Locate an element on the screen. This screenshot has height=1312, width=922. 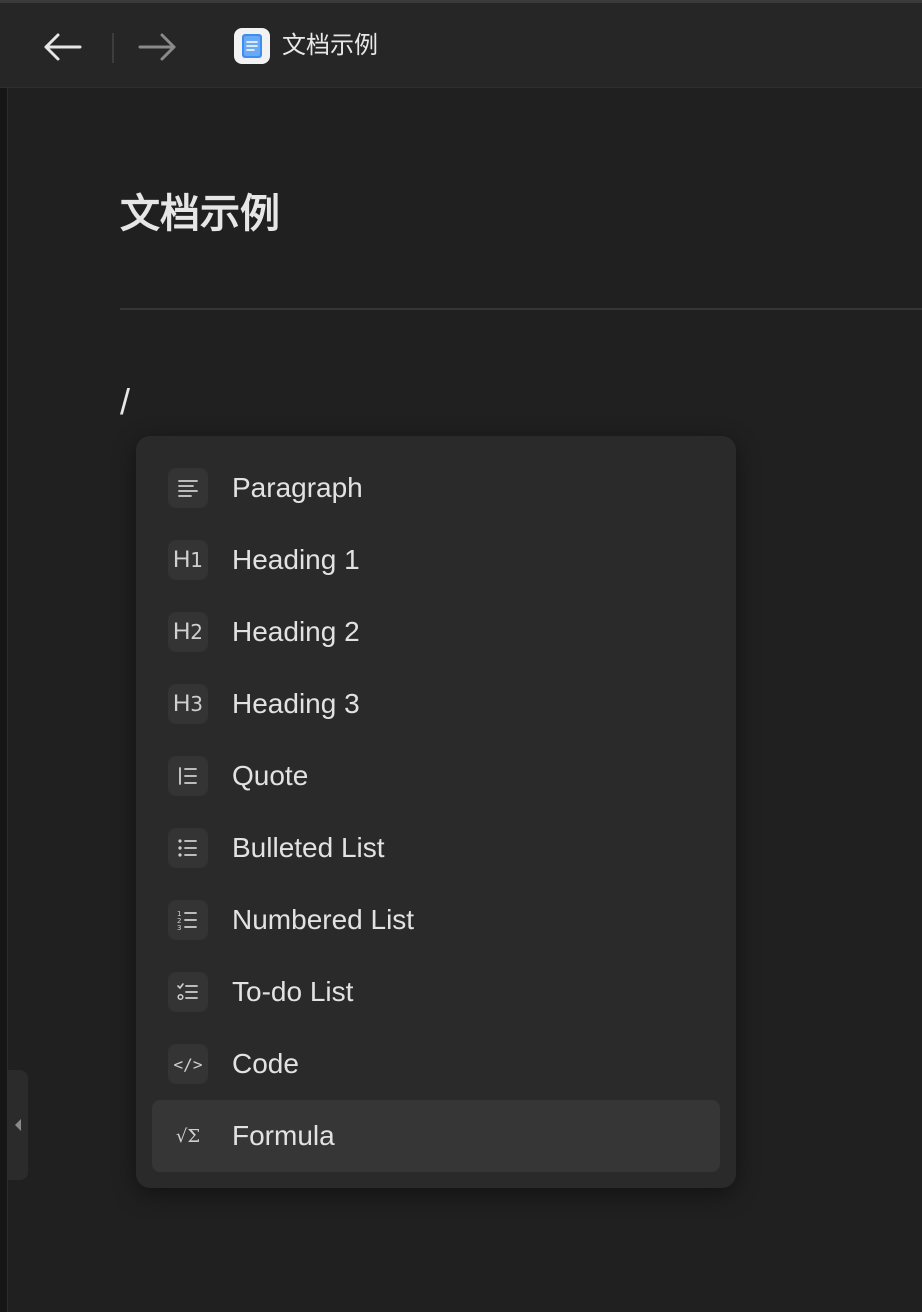
menu-item-label: Quote is located at coordinates (270, 775).